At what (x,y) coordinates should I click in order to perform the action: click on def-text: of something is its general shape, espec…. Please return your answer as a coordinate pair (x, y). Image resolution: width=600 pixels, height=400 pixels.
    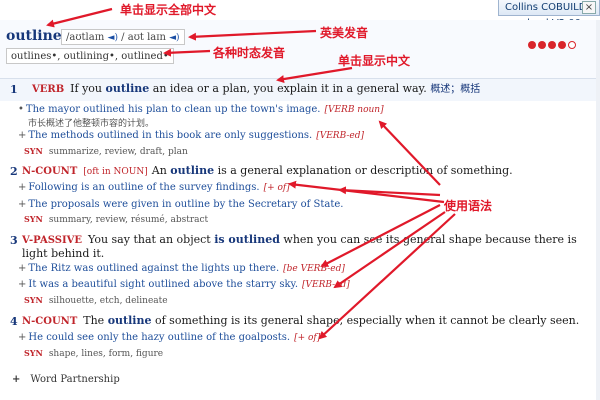
    Looking at the image, I should click on (365, 320).